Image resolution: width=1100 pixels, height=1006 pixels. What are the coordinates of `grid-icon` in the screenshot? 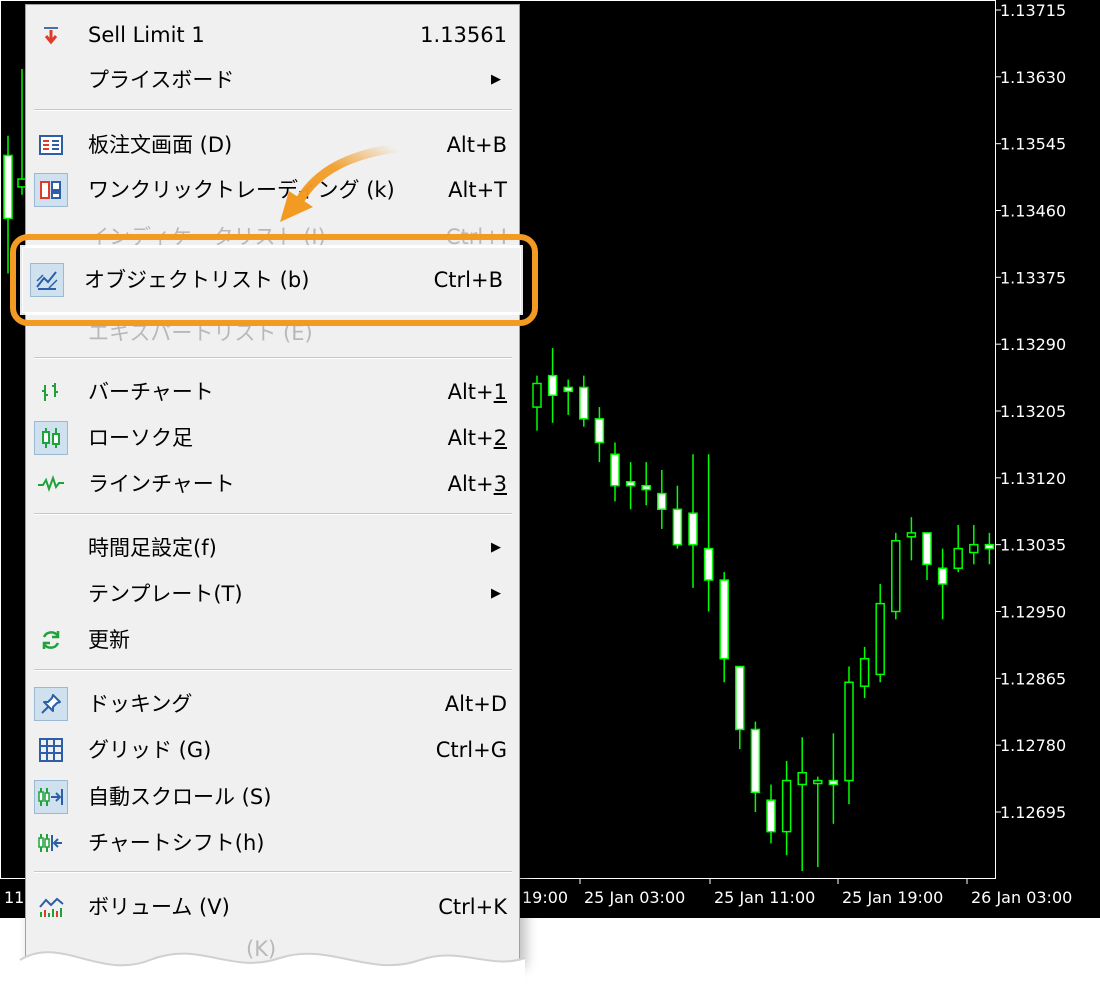 It's located at (51, 750).